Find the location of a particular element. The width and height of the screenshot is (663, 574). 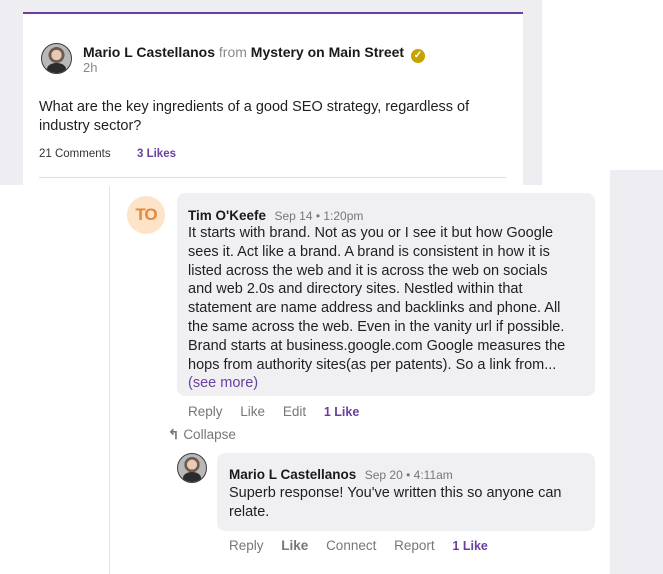

comment-date: Sep 14 • 1:20pm is located at coordinates (319, 216).